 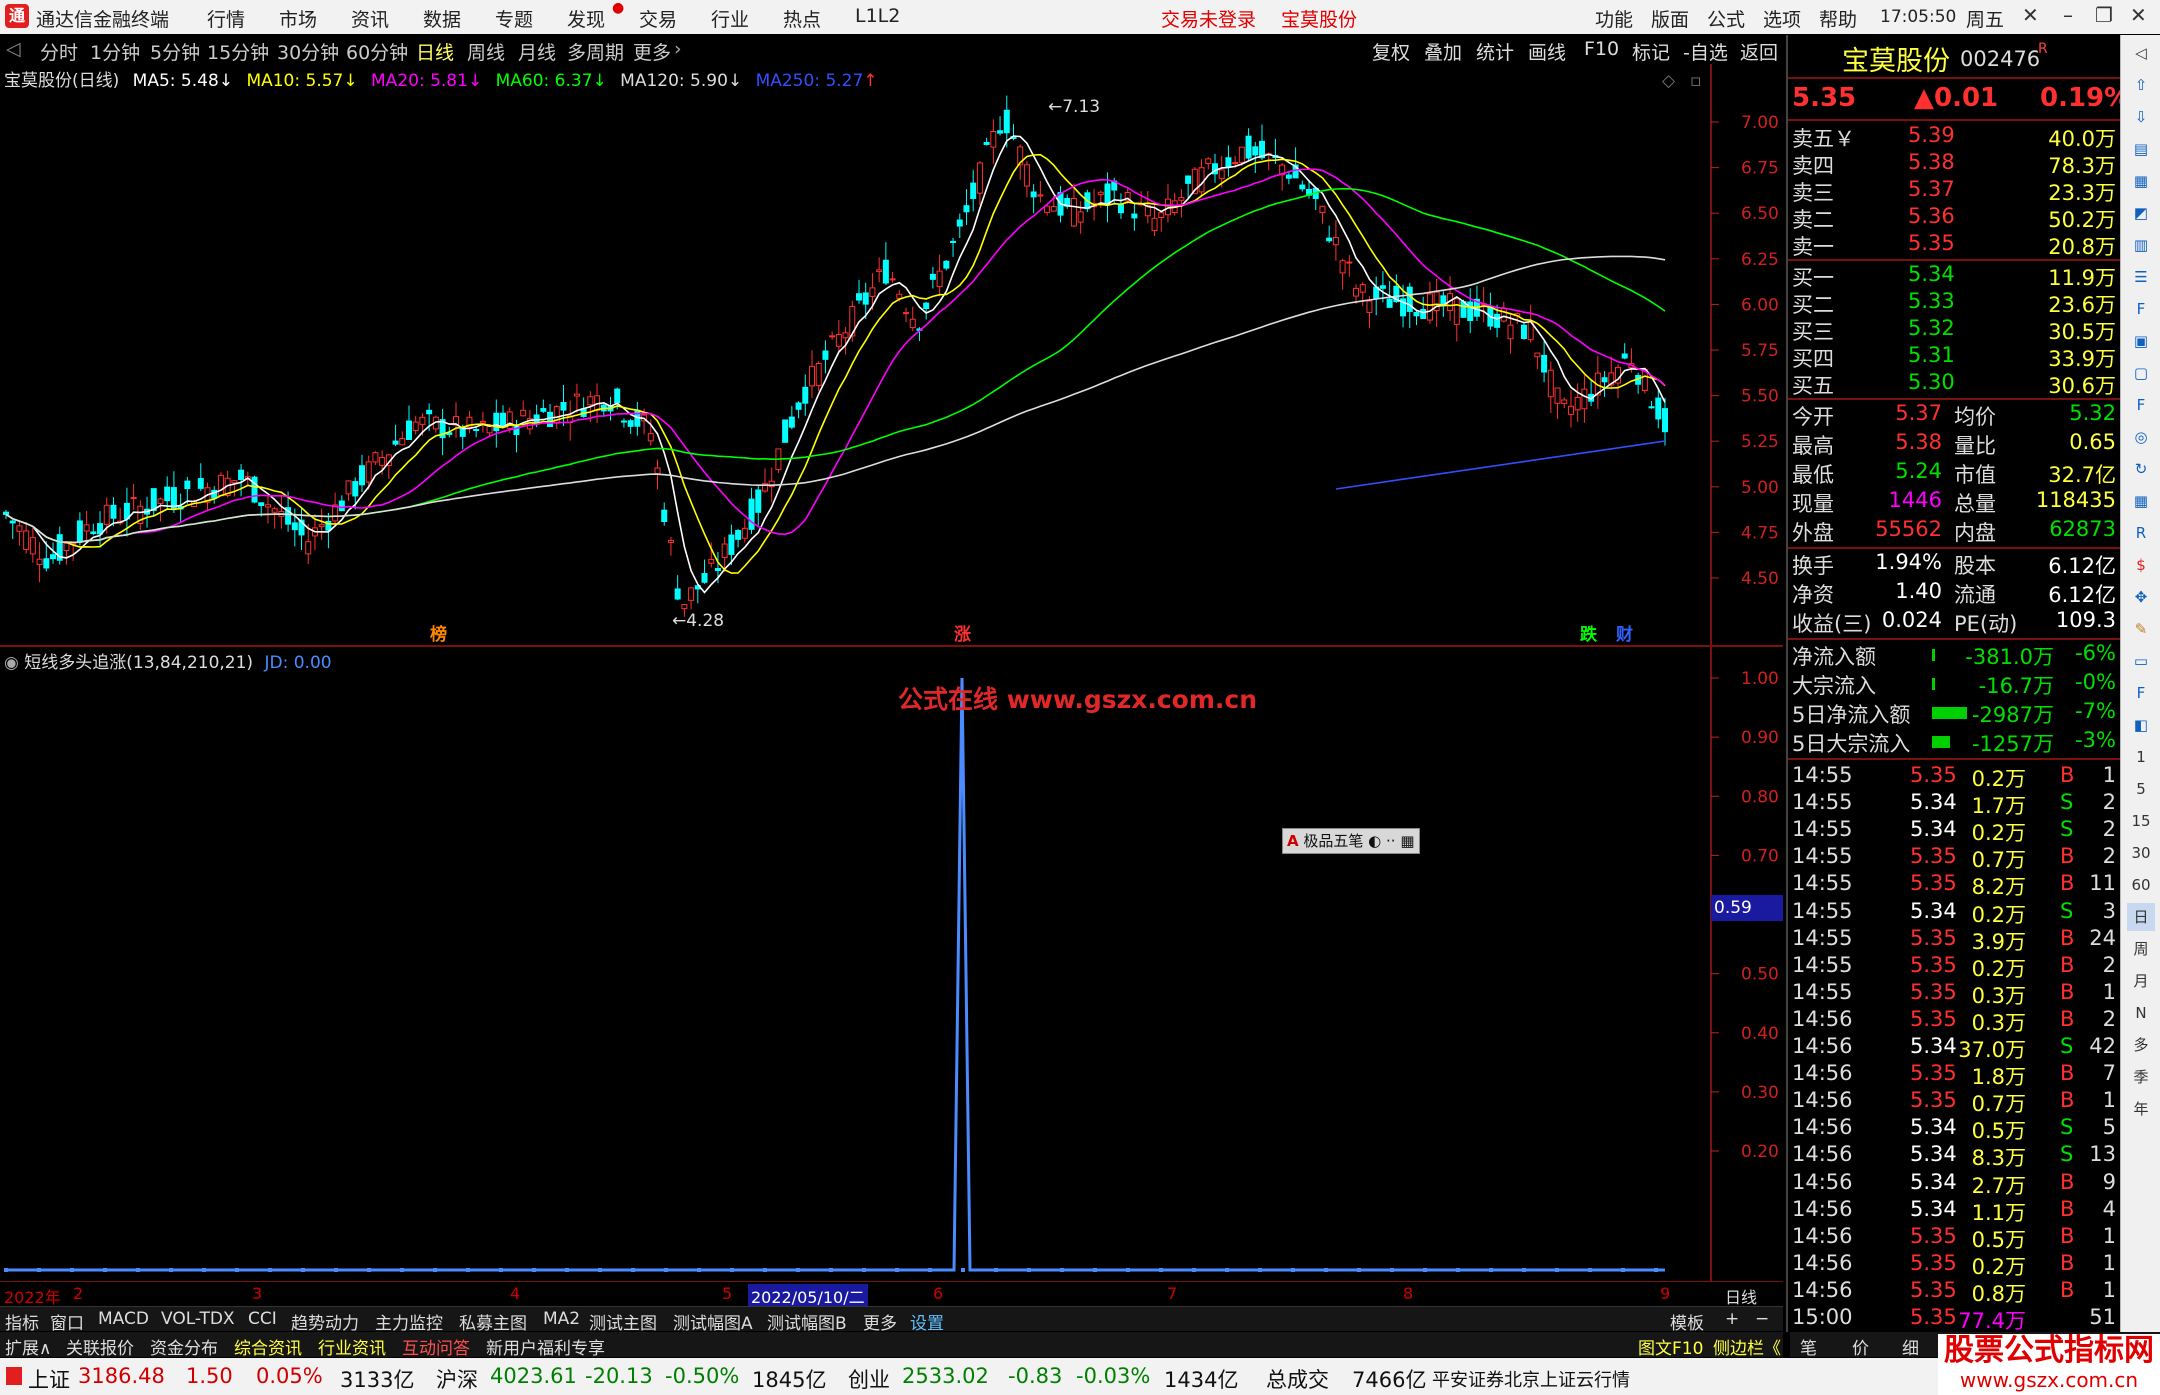 What do you see at coordinates (138, 663) in the screenshot?
I see `indicator-name: 短线多头追涨(13,84,210,21)` at bounding box center [138, 663].